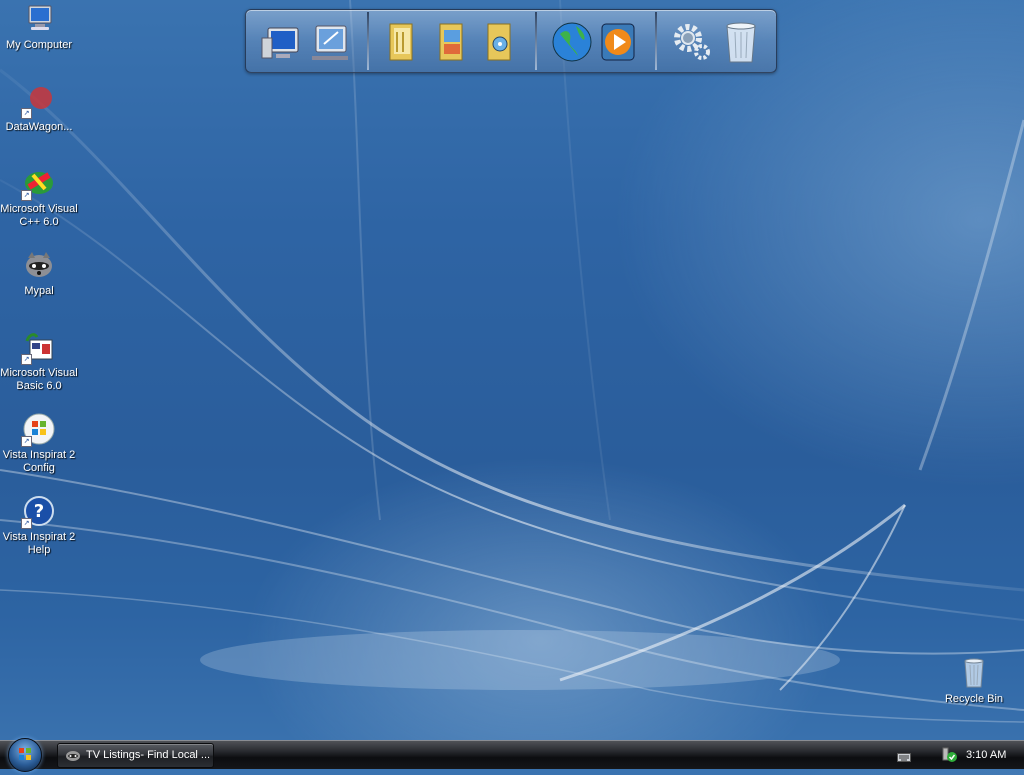  I want to click on dock-item-music, so click(502, 42).